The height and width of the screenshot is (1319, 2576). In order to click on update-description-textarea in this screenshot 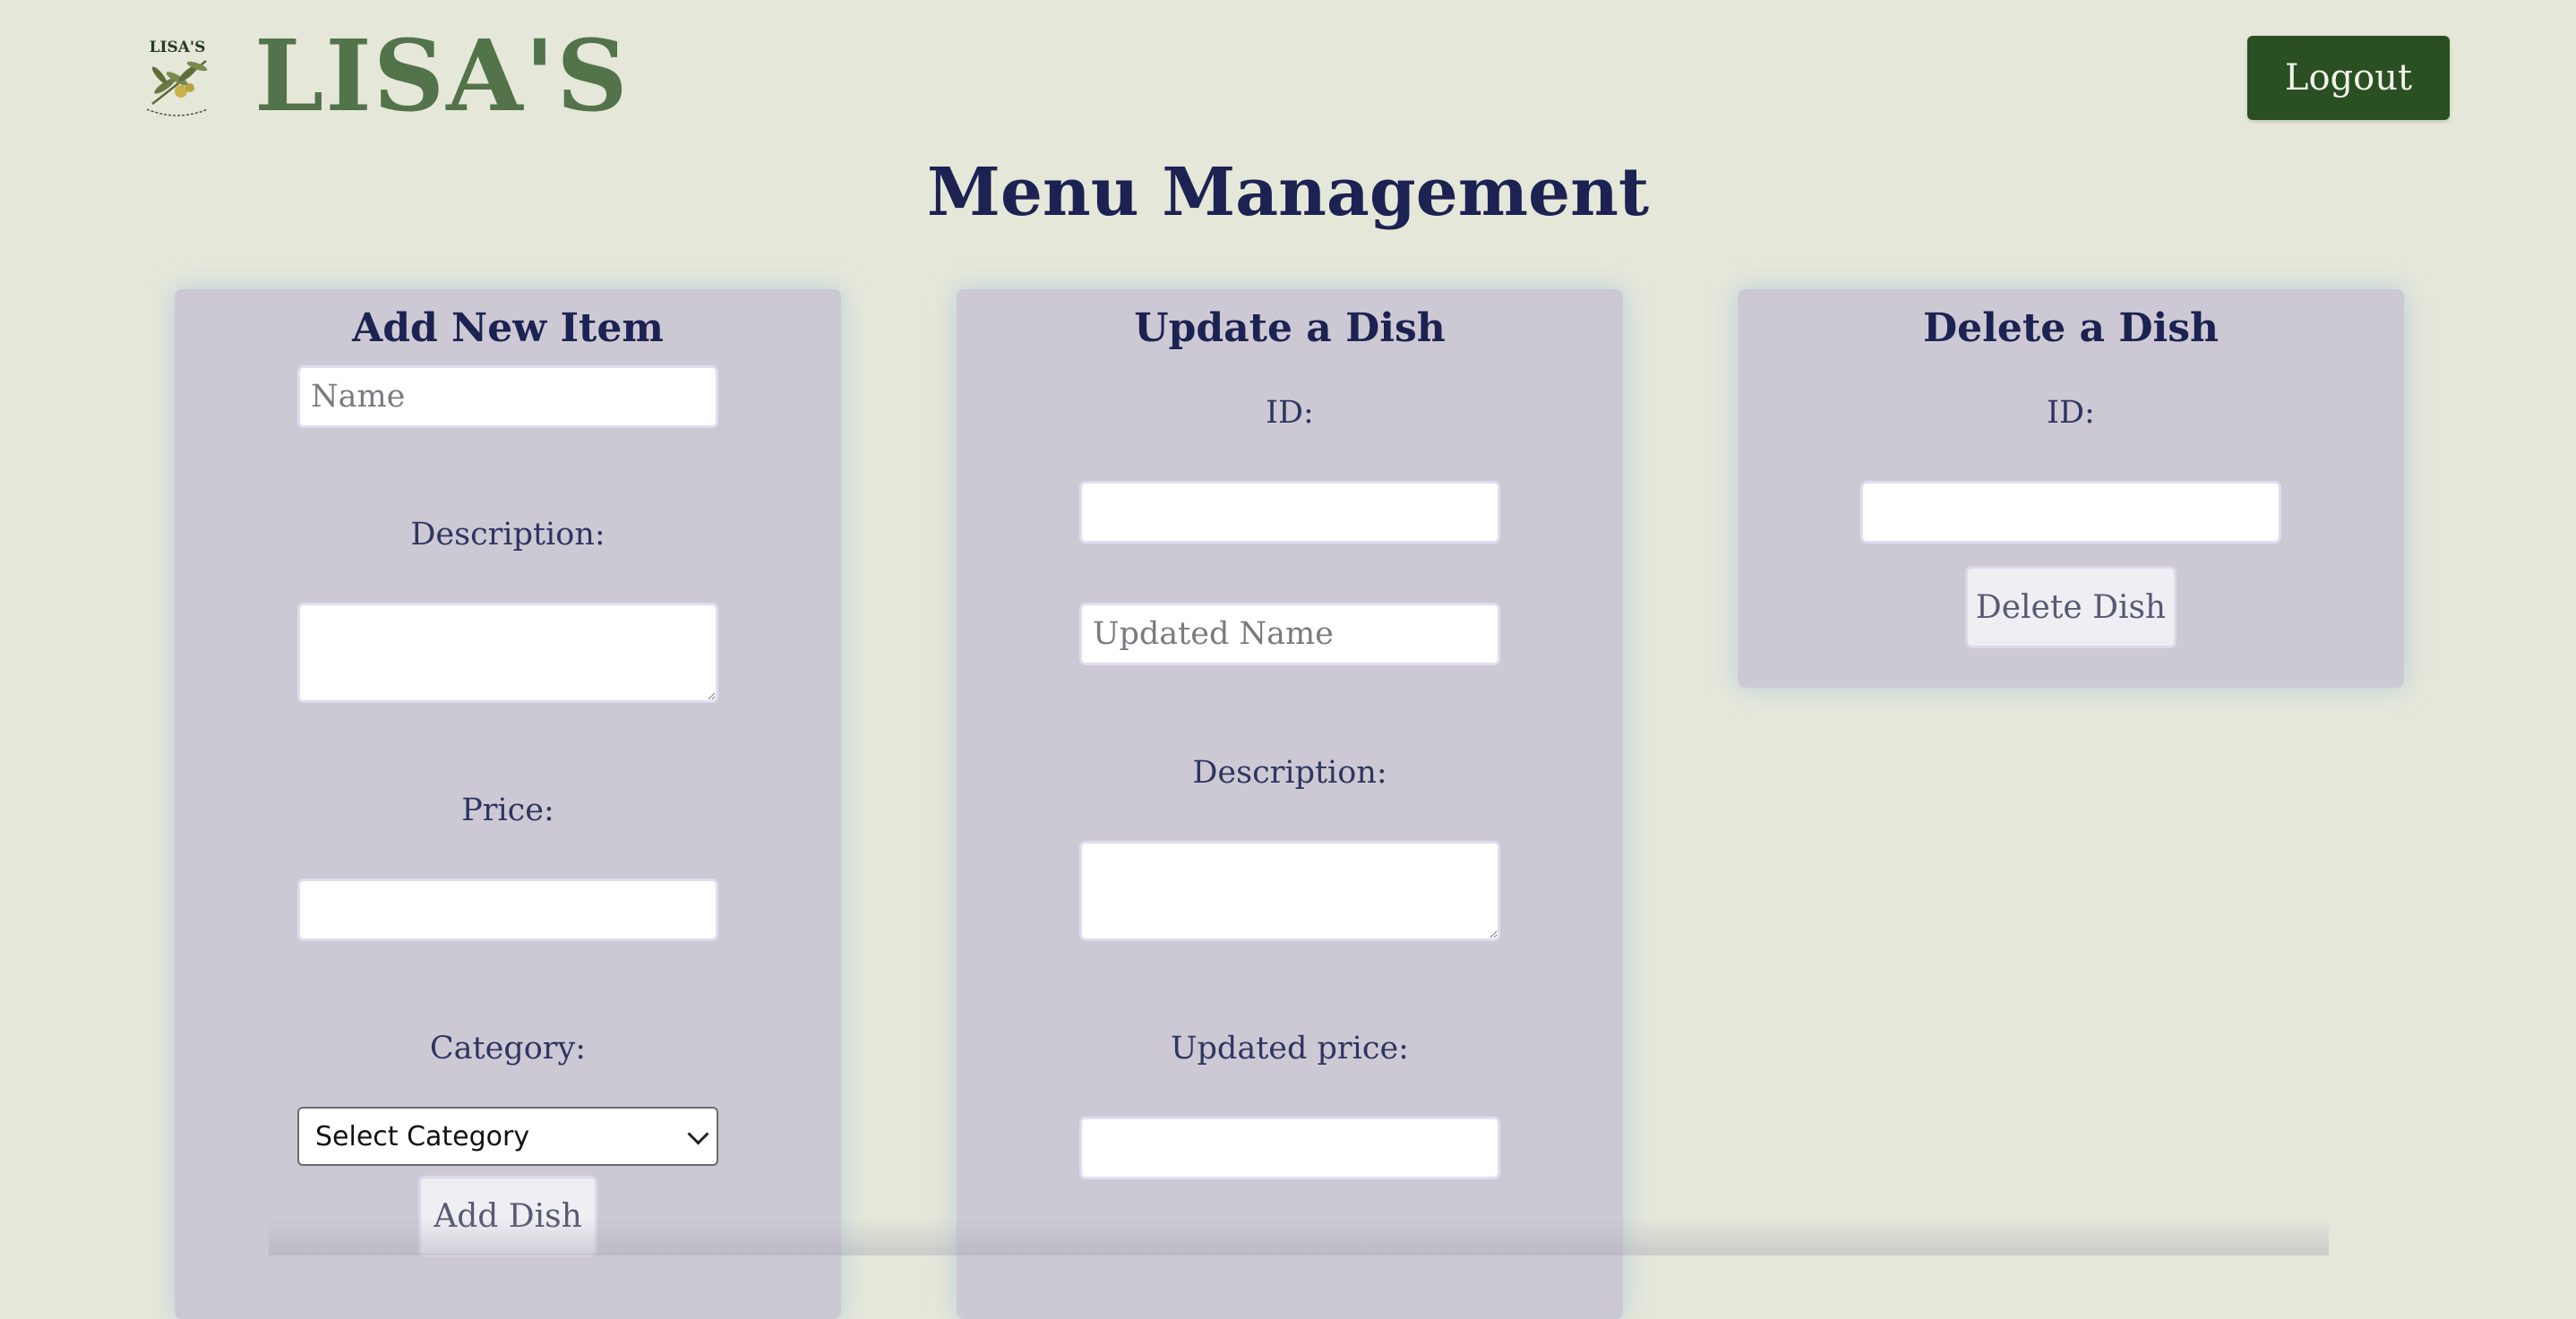, I will do `click(1289, 891)`.